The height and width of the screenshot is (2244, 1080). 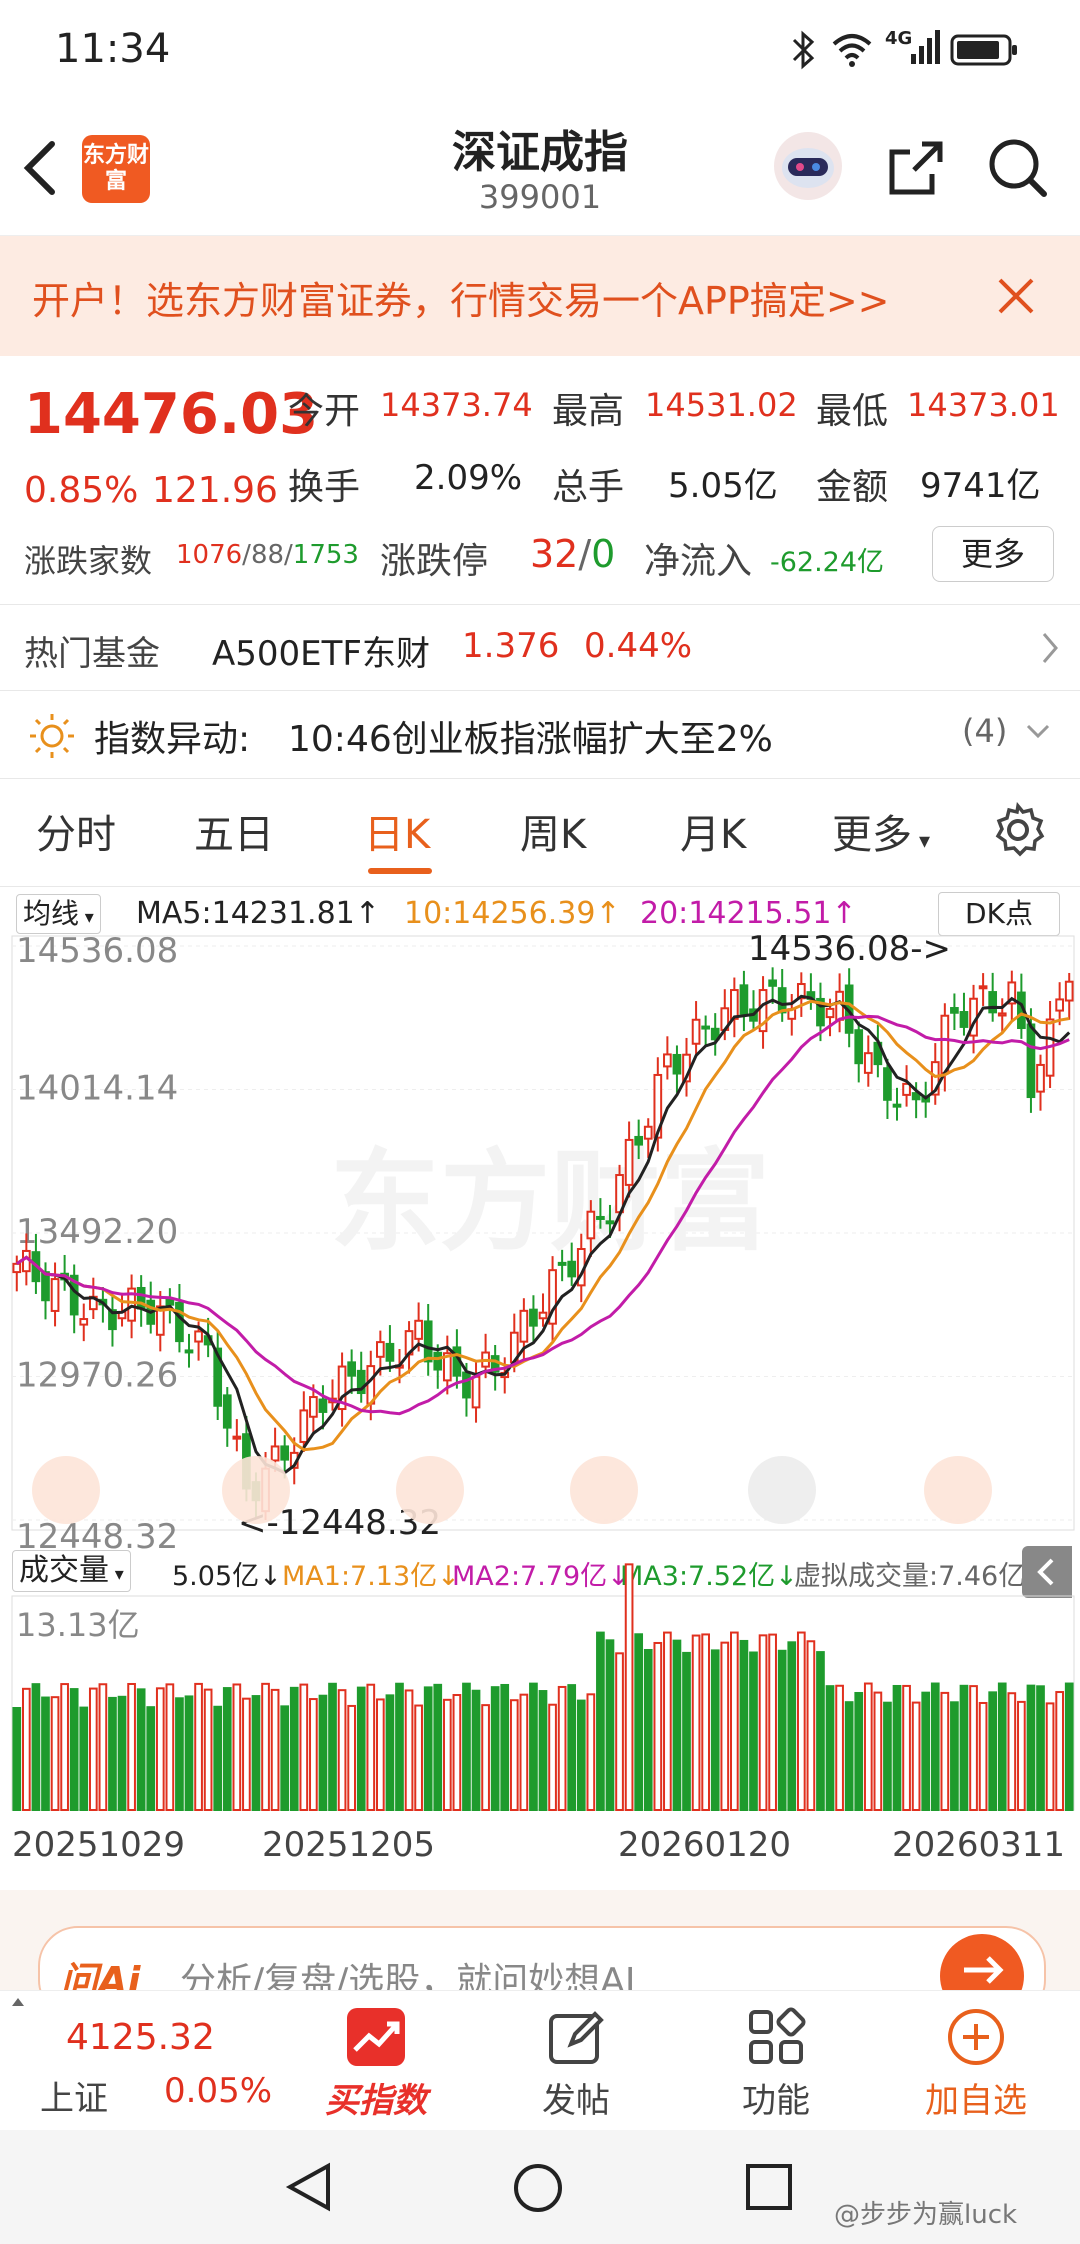 I want to click on system-nav-bar: @步步为赢luck, so click(x=540, y=2187).